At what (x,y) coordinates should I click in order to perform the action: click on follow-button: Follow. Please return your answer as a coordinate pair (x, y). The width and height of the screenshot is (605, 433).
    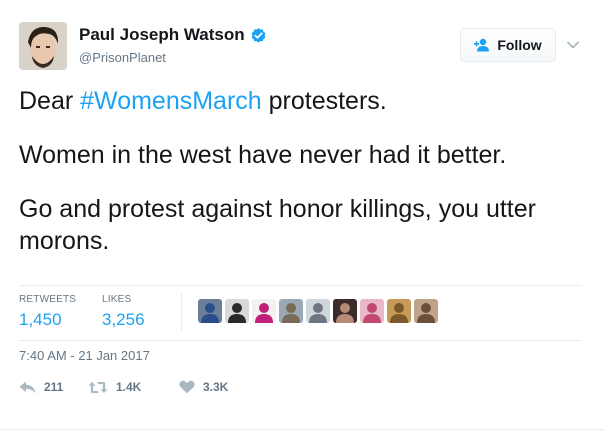
    Looking at the image, I should click on (508, 45).